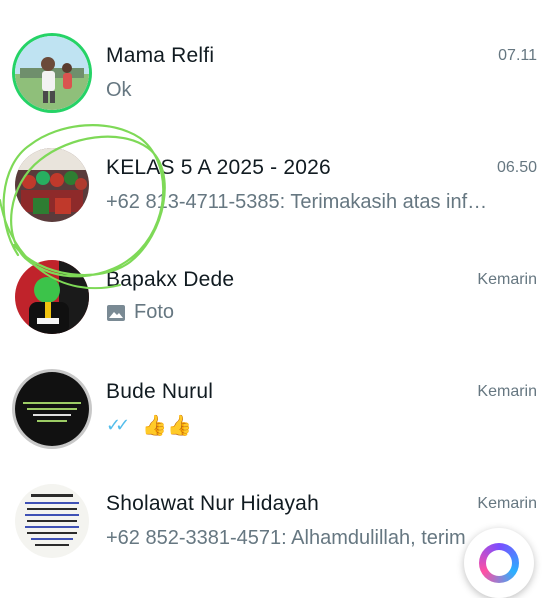  I want to click on chat-preview: ✓✓ 👍👍, so click(149, 425).